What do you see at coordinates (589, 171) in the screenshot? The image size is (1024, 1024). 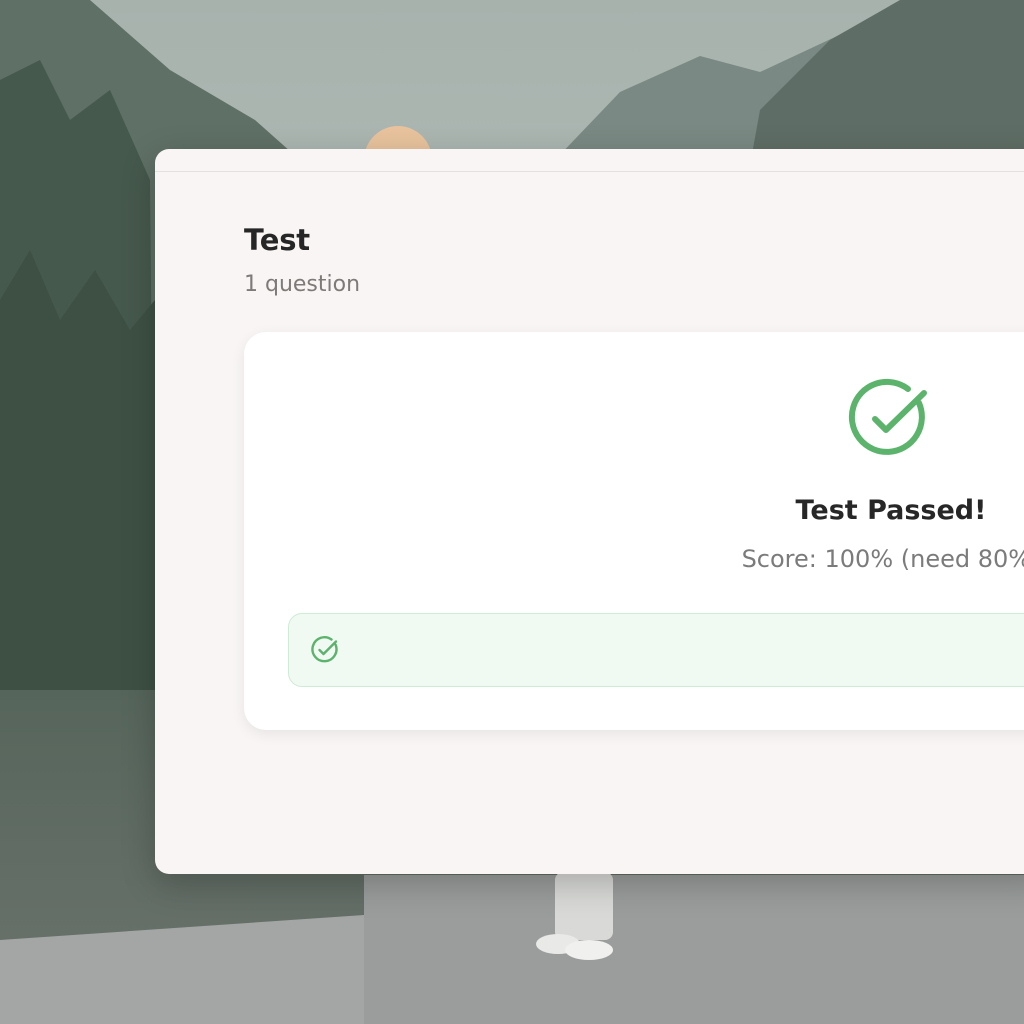 I see `panel-divider` at bounding box center [589, 171].